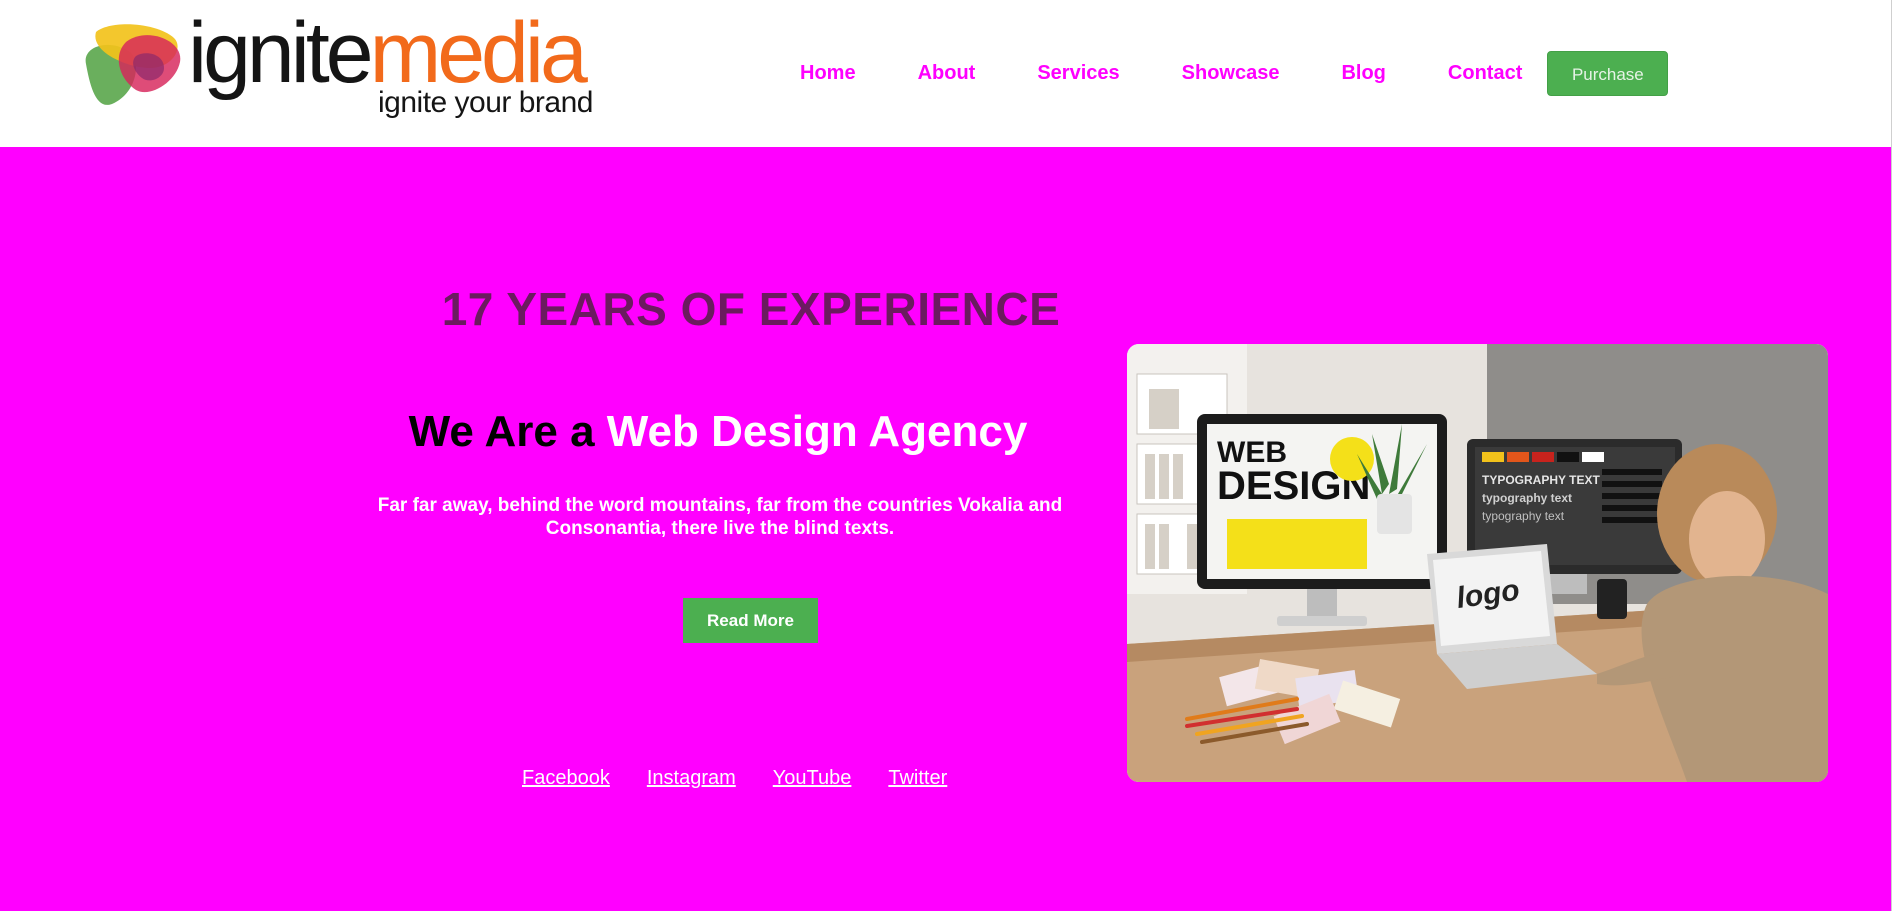 The image size is (1892, 911). What do you see at coordinates (1608, 73) in the screenshot?
I see `purchase-button: Purchase` at bounding box center [1608, 73].